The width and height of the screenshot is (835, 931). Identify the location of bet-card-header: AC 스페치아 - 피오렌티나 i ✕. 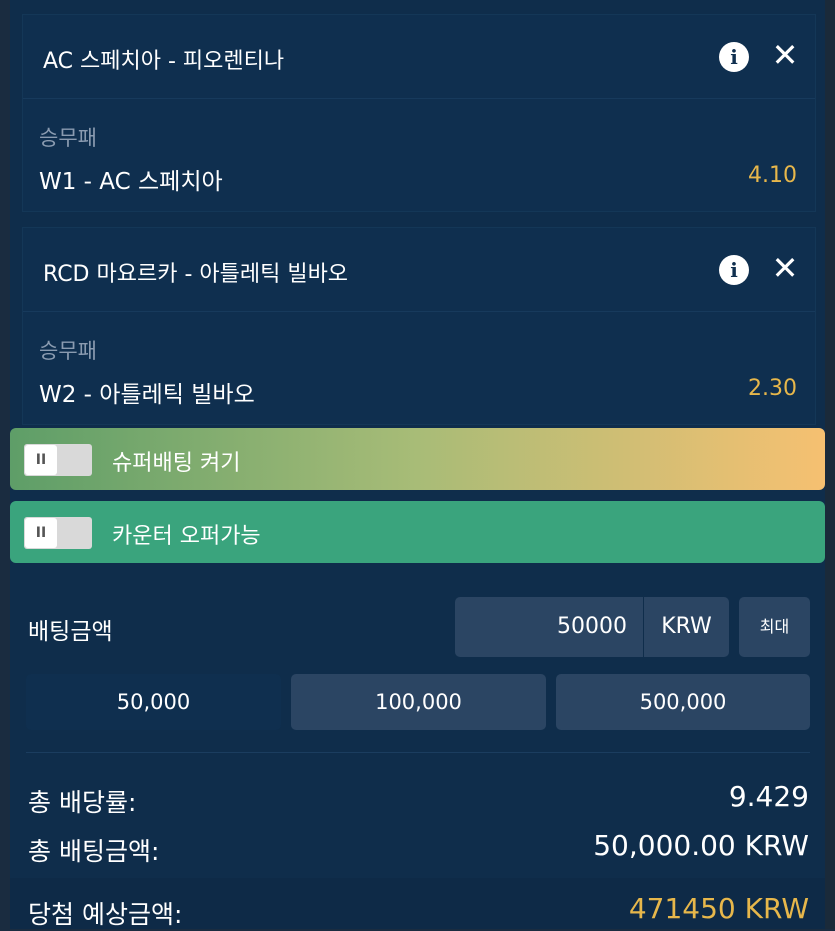
(419, 57).